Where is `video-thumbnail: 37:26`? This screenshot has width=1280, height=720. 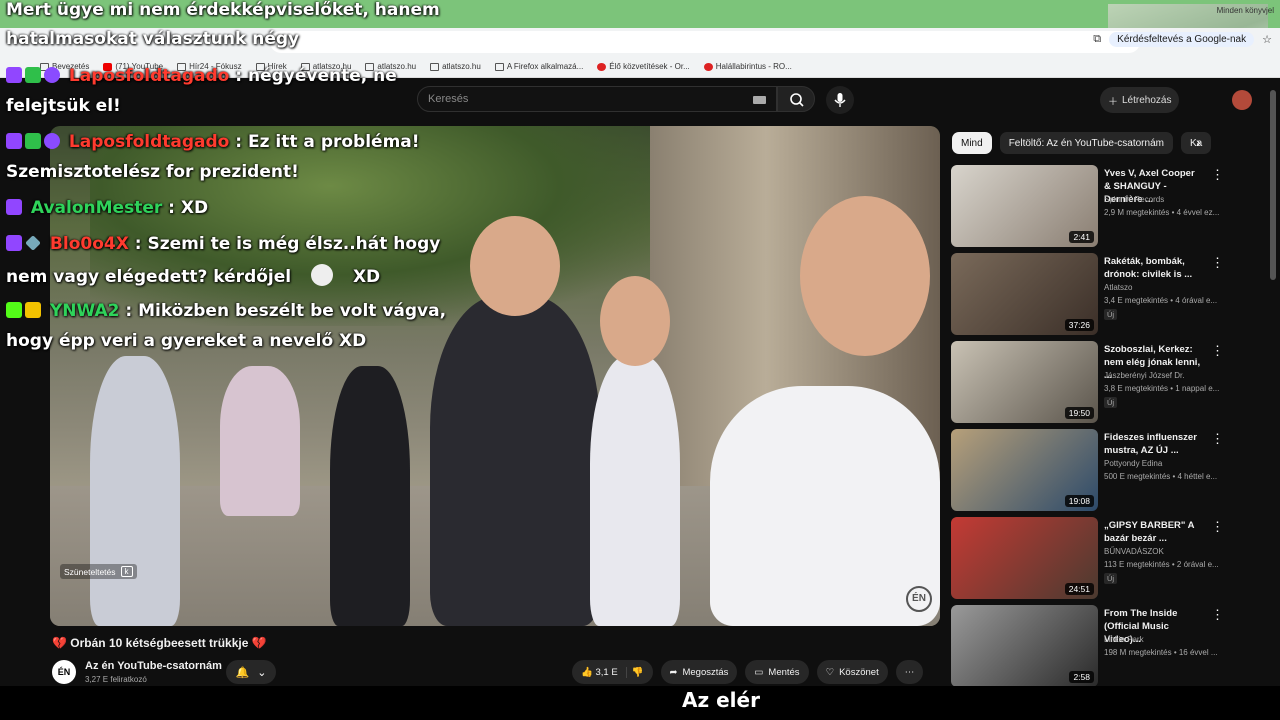 video-thumbnail: 37:26 is located at coordinates (1024, 294).